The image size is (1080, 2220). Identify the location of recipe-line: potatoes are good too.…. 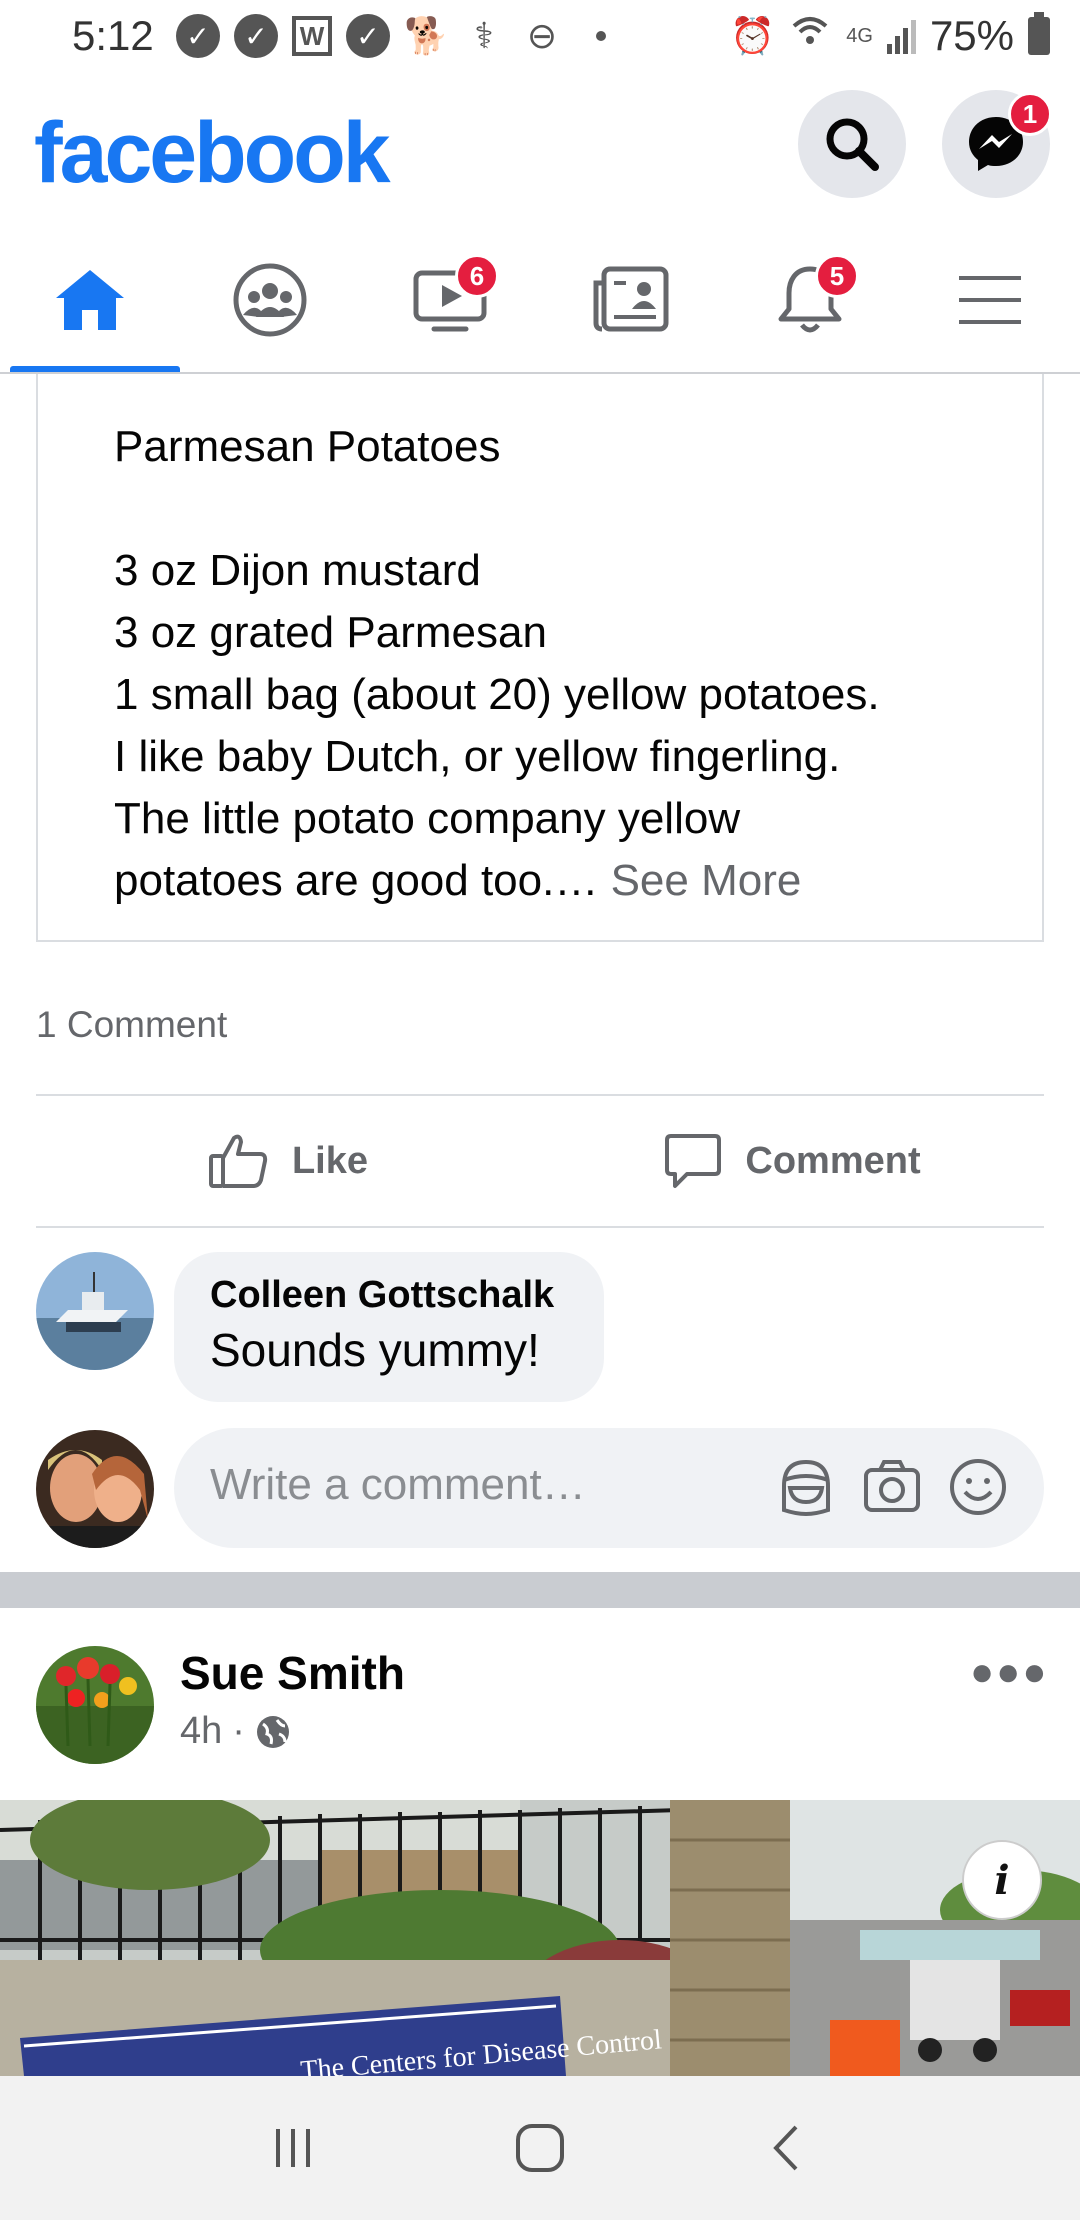
(362, 880).